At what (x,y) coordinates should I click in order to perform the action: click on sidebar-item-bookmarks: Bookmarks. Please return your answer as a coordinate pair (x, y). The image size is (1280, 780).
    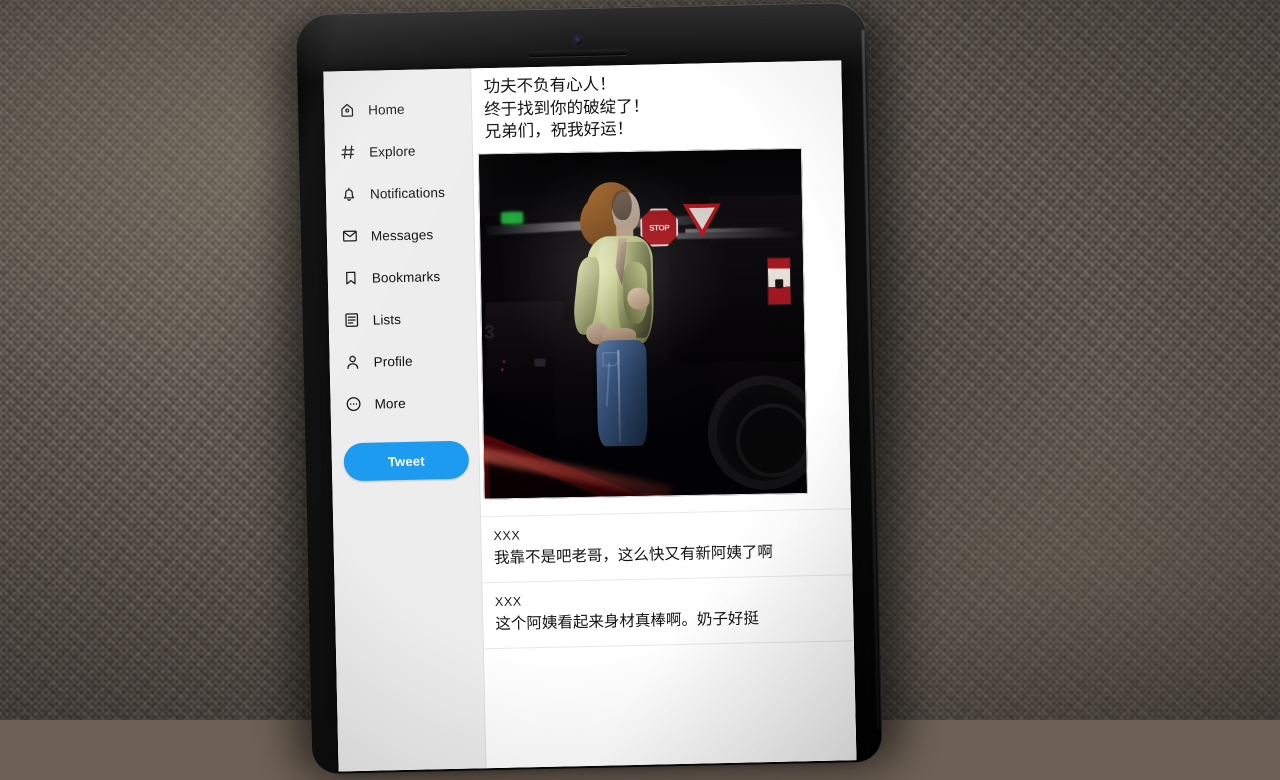
    Looking at the image, I should click on (401, 276).